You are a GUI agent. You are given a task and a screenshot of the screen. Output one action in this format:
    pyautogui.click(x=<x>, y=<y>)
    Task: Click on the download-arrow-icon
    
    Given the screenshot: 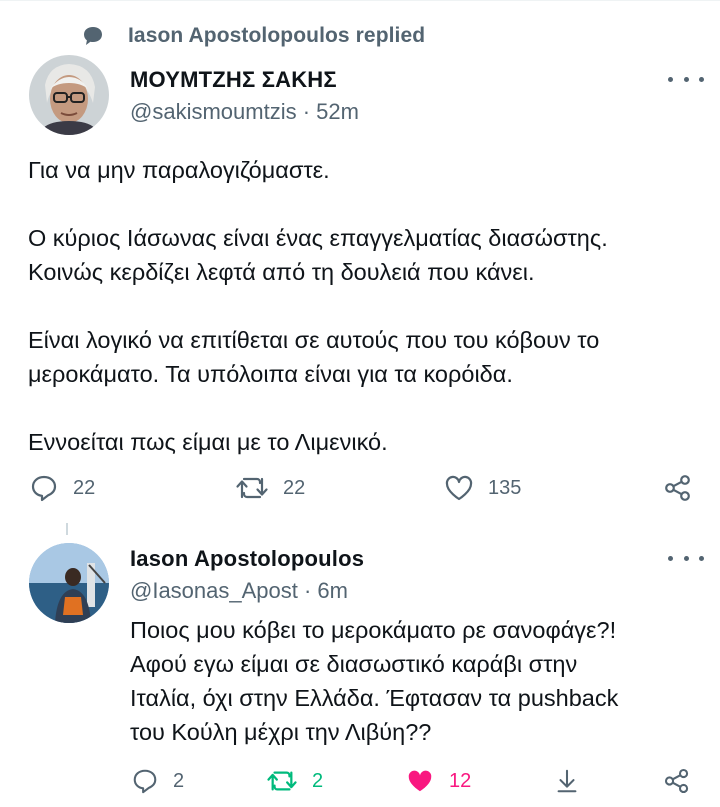 What is the action you would take?
    pyautogui.click(x=567, y=781)
    